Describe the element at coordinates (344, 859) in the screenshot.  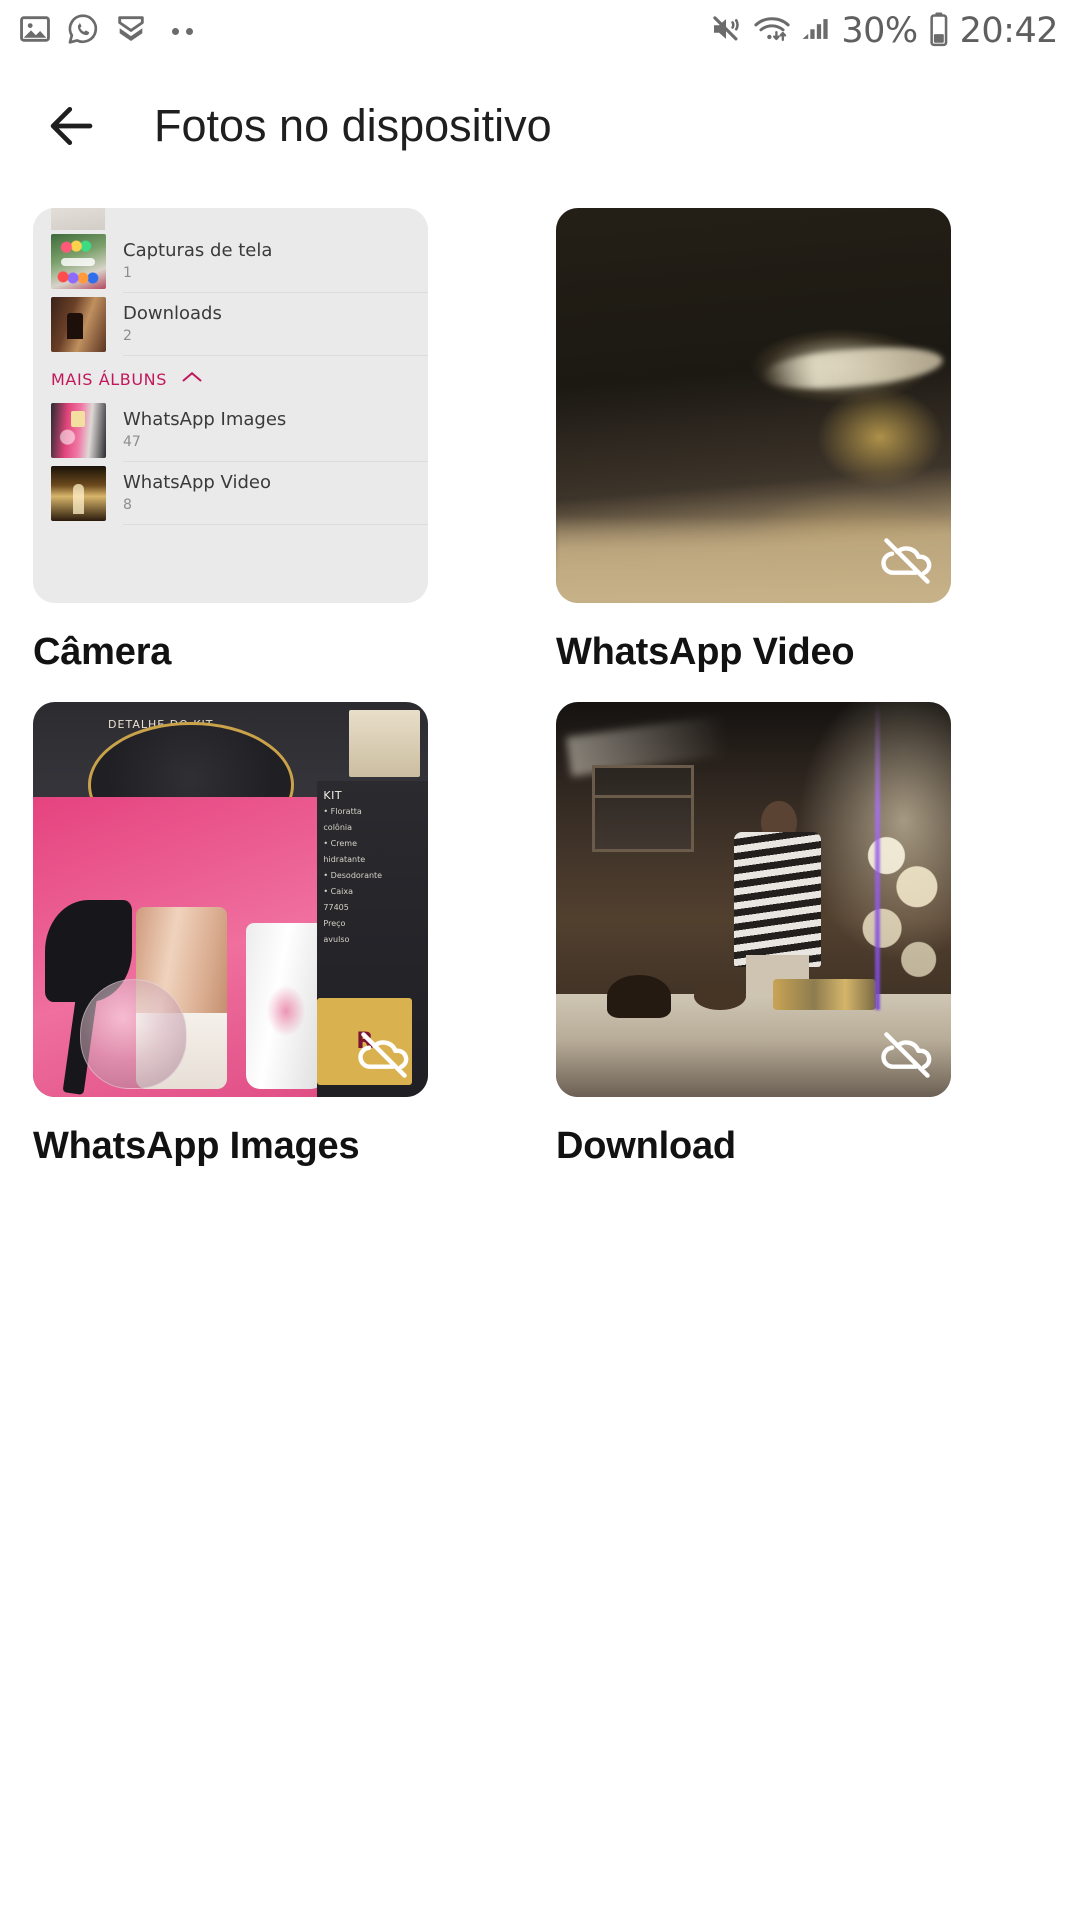
I see `poster-bullet: hidratante` at that location.